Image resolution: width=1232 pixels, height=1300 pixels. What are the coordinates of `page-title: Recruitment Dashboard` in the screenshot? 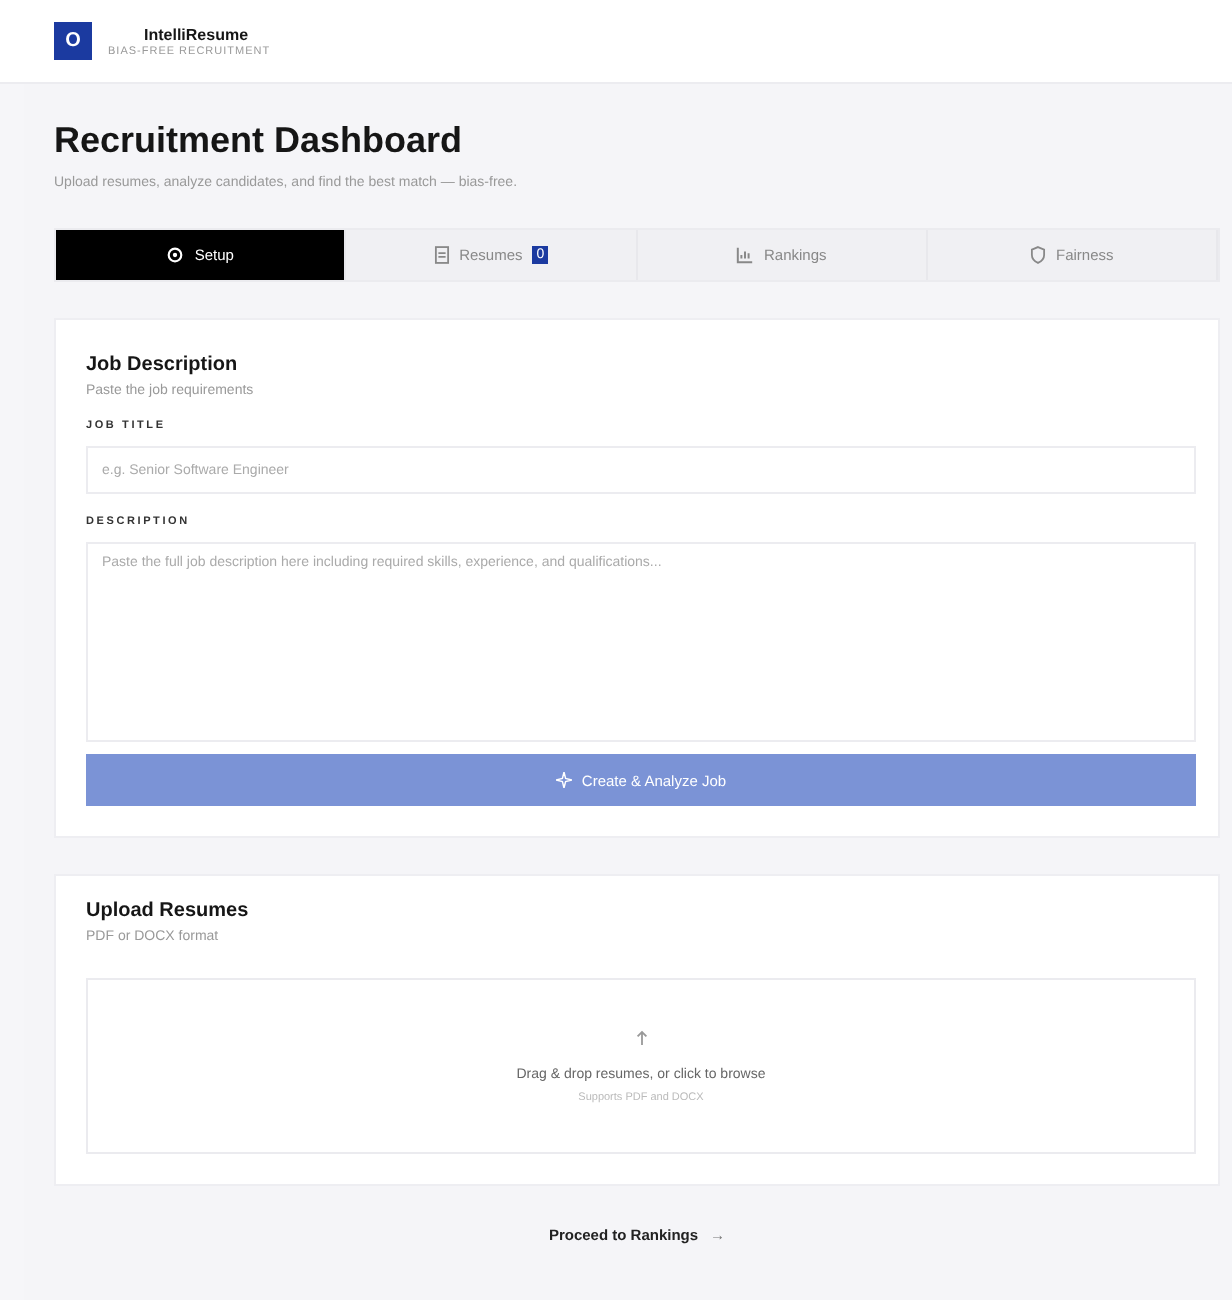 It's located at (259, 141).